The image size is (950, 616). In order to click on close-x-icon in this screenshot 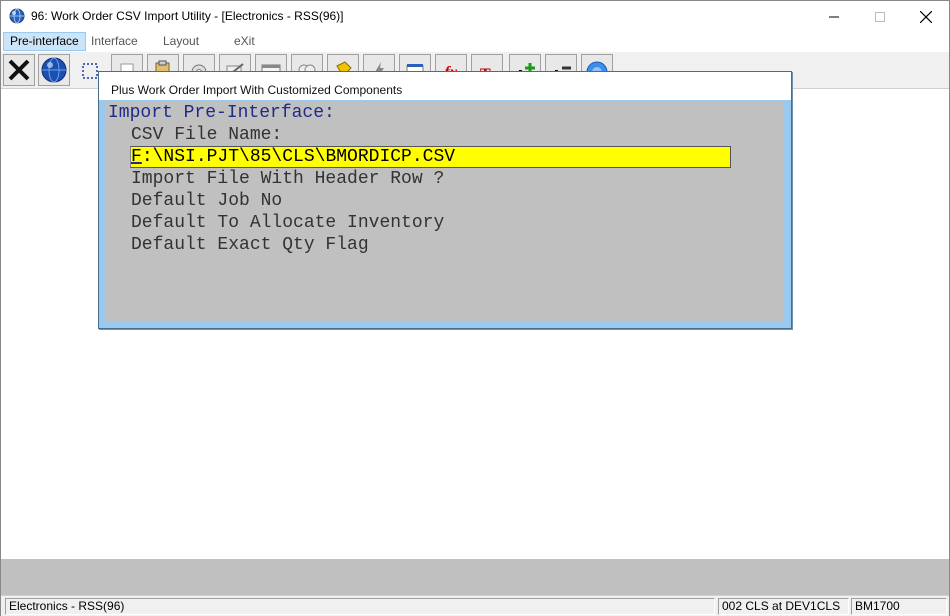, I will do `click(19, 70)`.